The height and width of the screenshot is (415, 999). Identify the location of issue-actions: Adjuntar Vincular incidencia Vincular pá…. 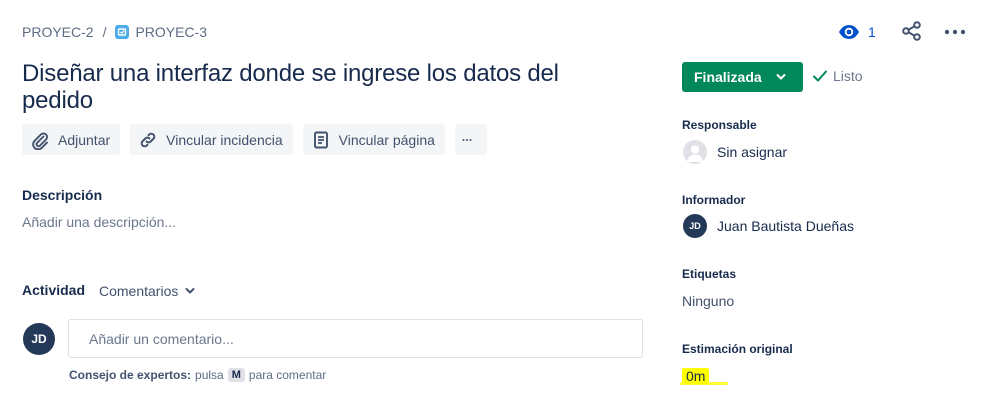
(254, 139).